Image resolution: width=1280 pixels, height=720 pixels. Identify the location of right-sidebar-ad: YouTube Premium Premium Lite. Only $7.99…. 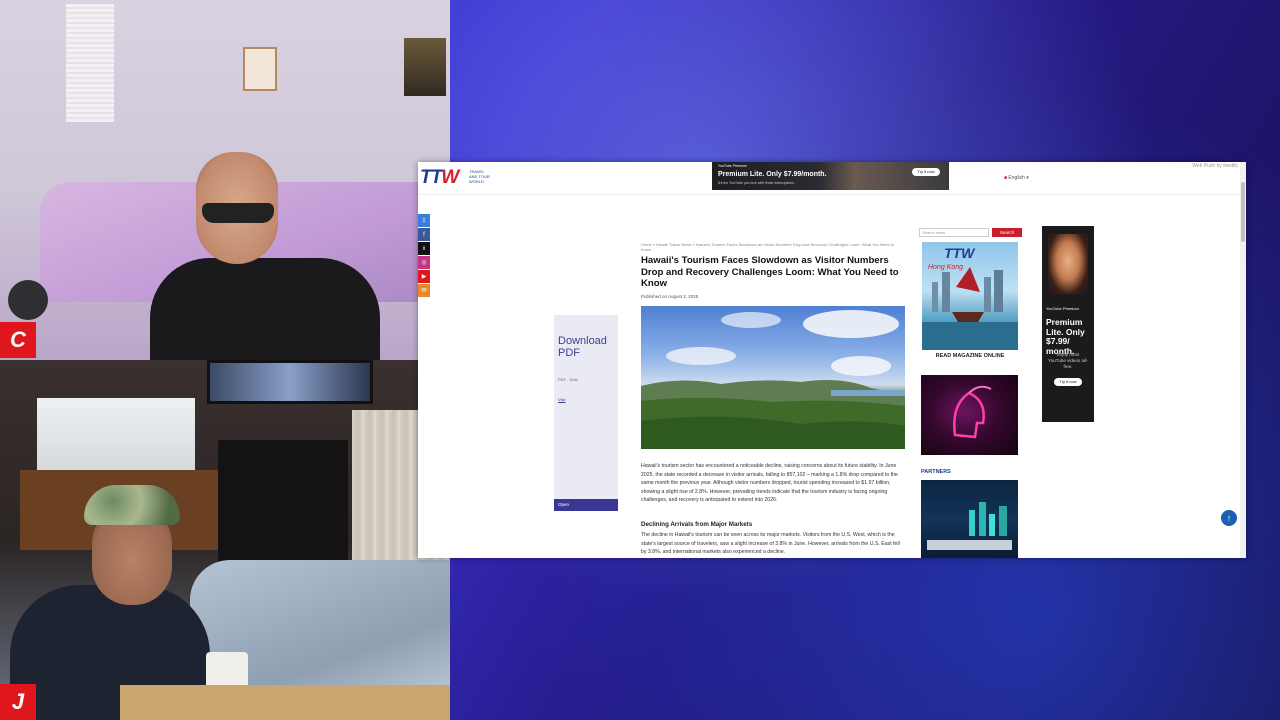
(1068, 324).